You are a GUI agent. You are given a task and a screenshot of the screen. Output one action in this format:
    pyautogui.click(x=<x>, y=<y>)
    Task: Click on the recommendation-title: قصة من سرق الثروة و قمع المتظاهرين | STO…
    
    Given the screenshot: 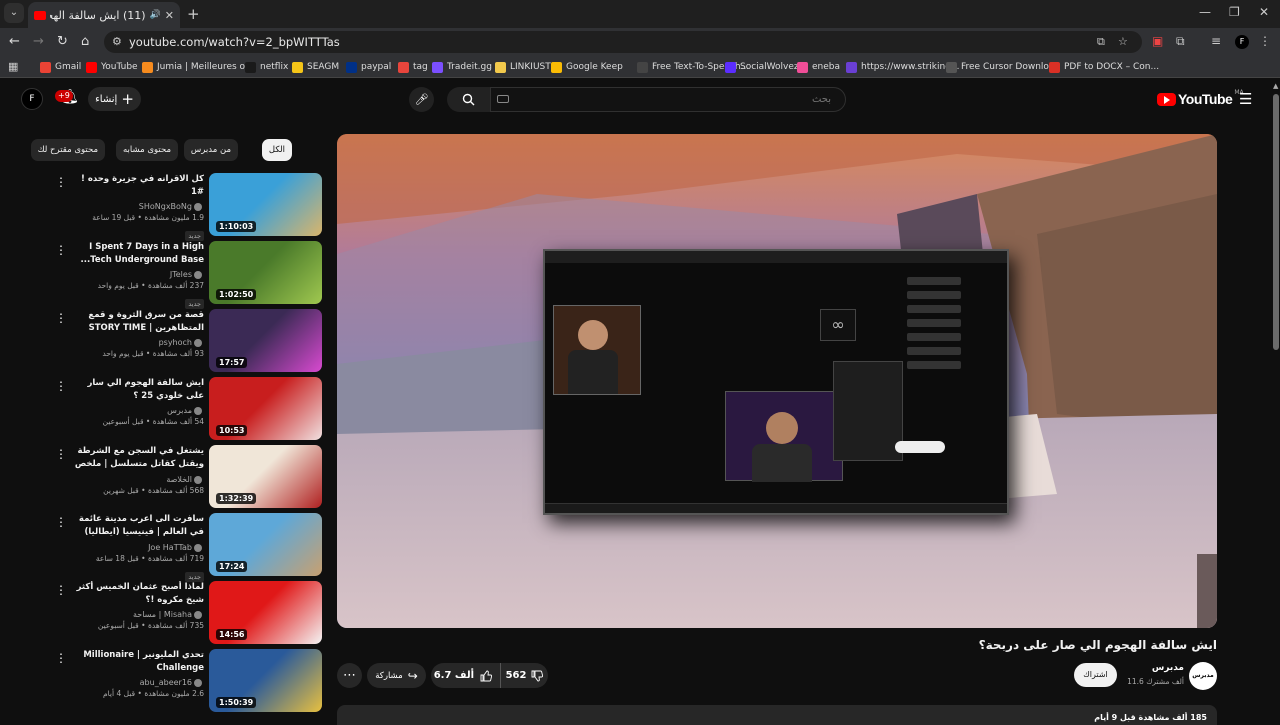 What is the action you would take?
    pyautogui.click(x=139, y=322)
    